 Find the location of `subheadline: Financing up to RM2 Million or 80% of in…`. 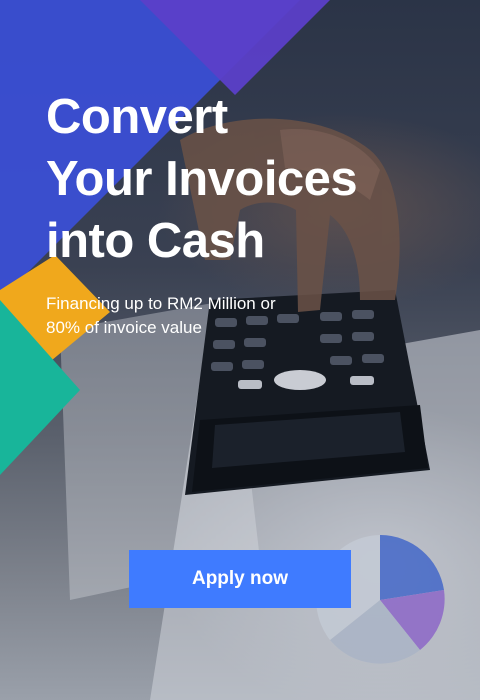

subheadline: Financing up to RM2 Million or 80% of in… is located at coordinates (161, 316).